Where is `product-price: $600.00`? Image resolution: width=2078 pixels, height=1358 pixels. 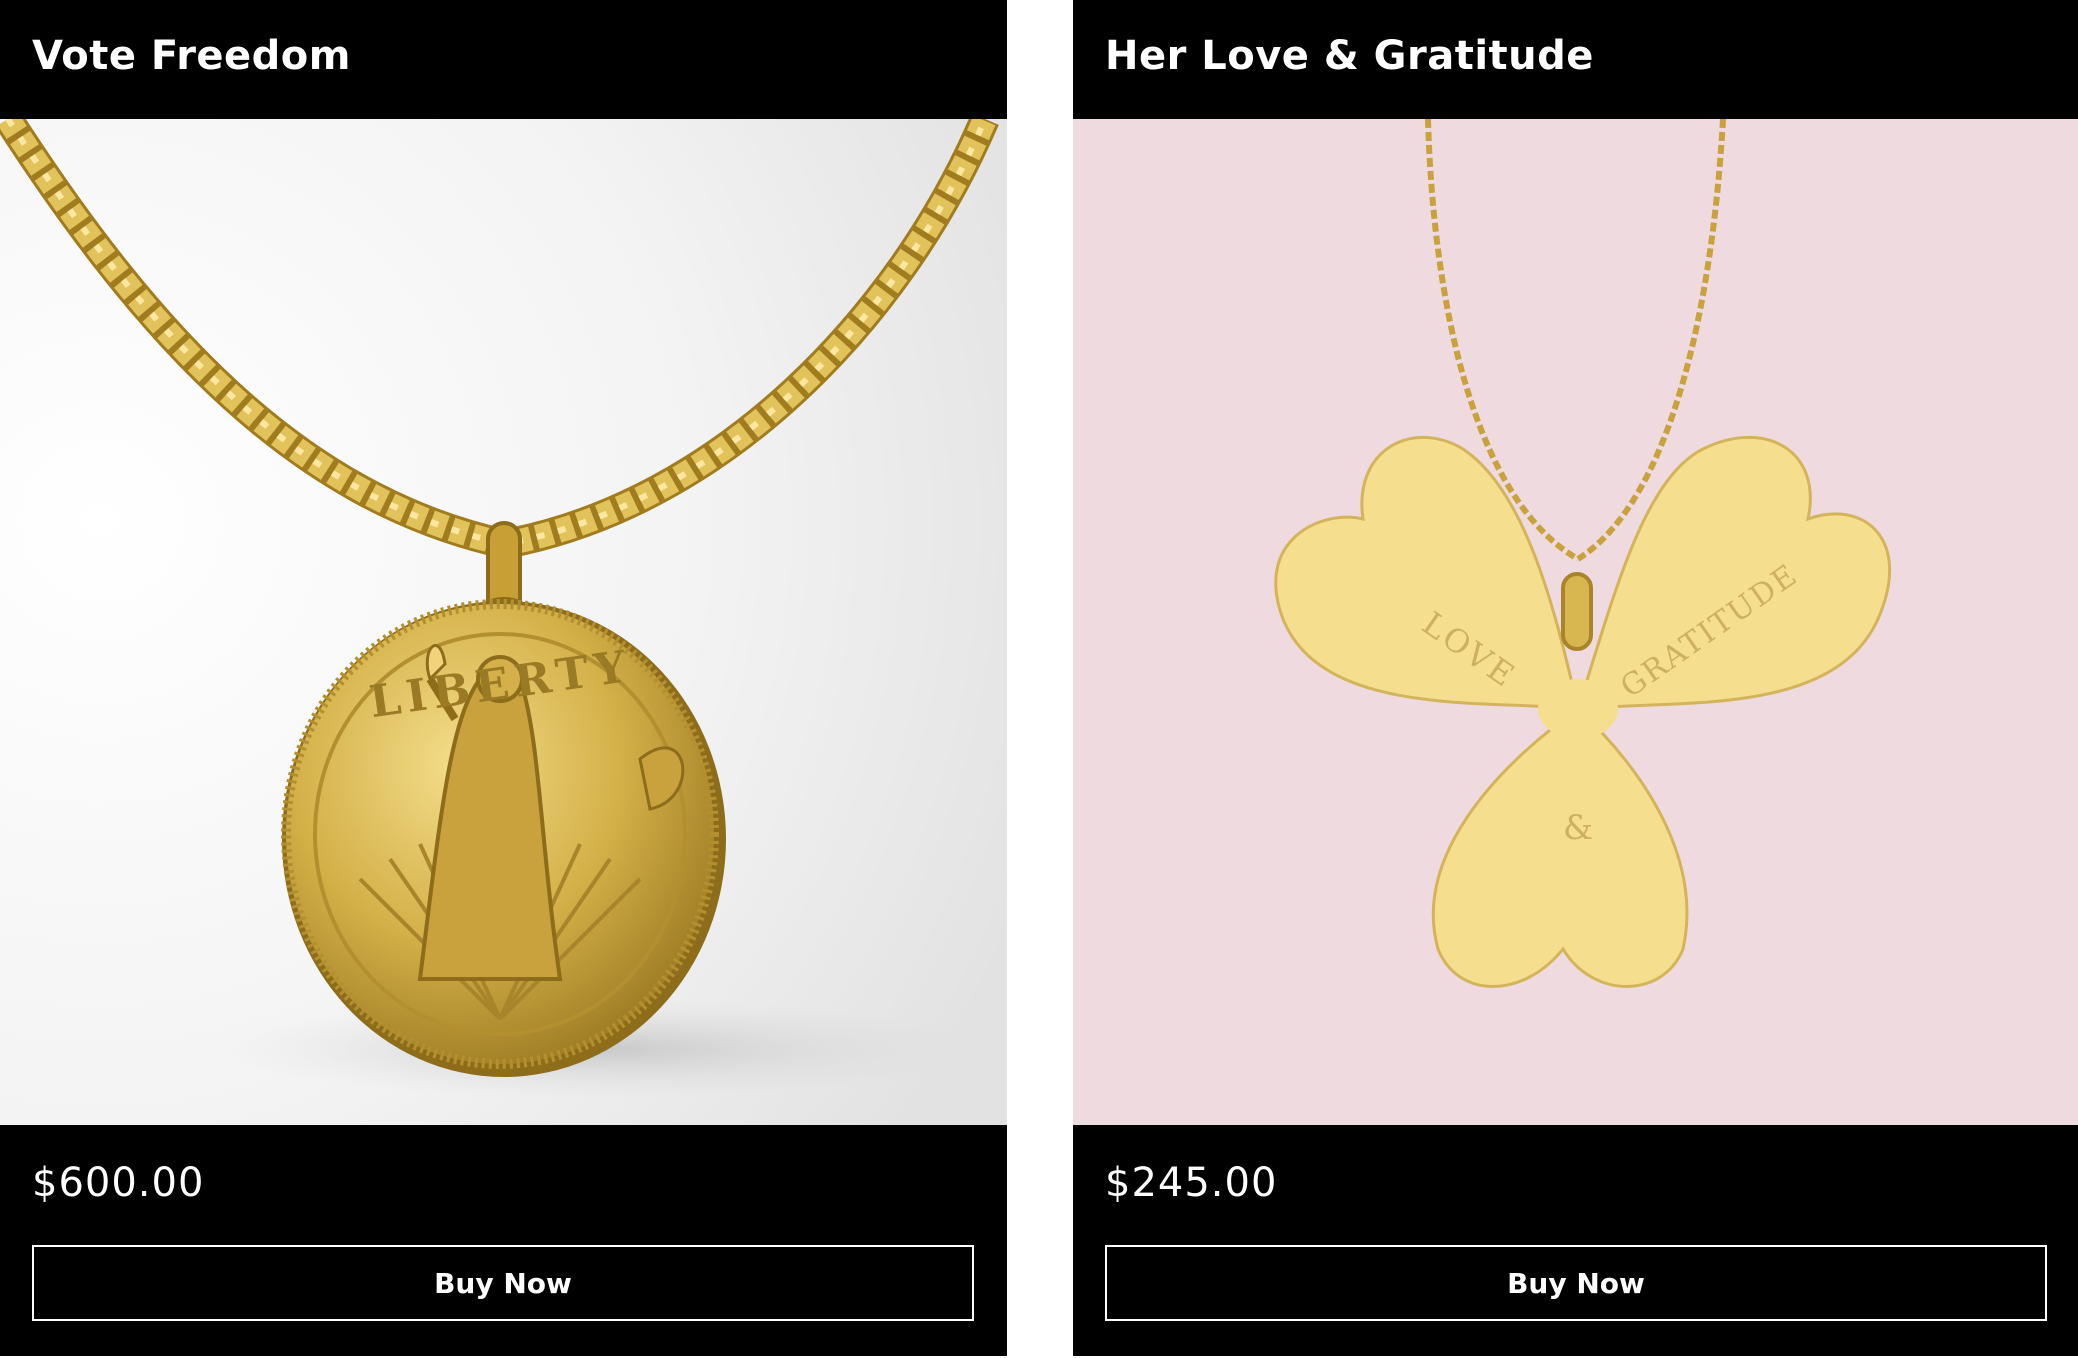
product-price: $600.00 is located at coordinates (118, 1183).